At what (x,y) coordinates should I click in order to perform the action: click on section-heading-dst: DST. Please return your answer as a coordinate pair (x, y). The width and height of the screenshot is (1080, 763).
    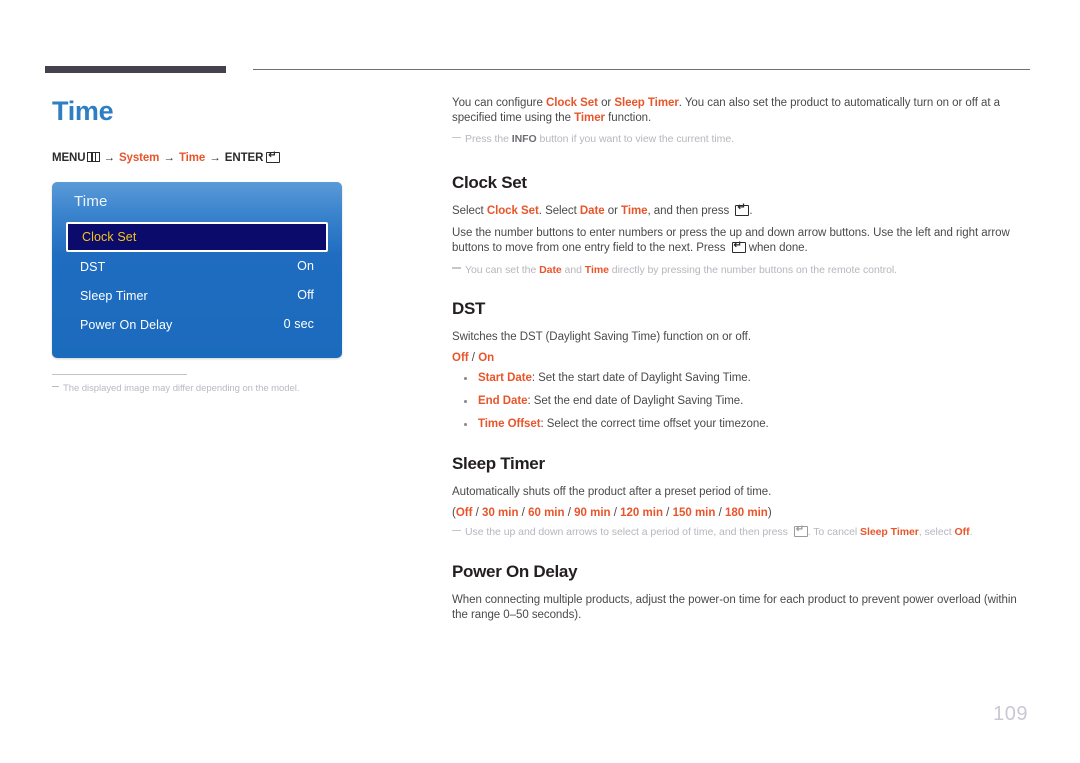
    Looking at the image, I should click on (469, 309).